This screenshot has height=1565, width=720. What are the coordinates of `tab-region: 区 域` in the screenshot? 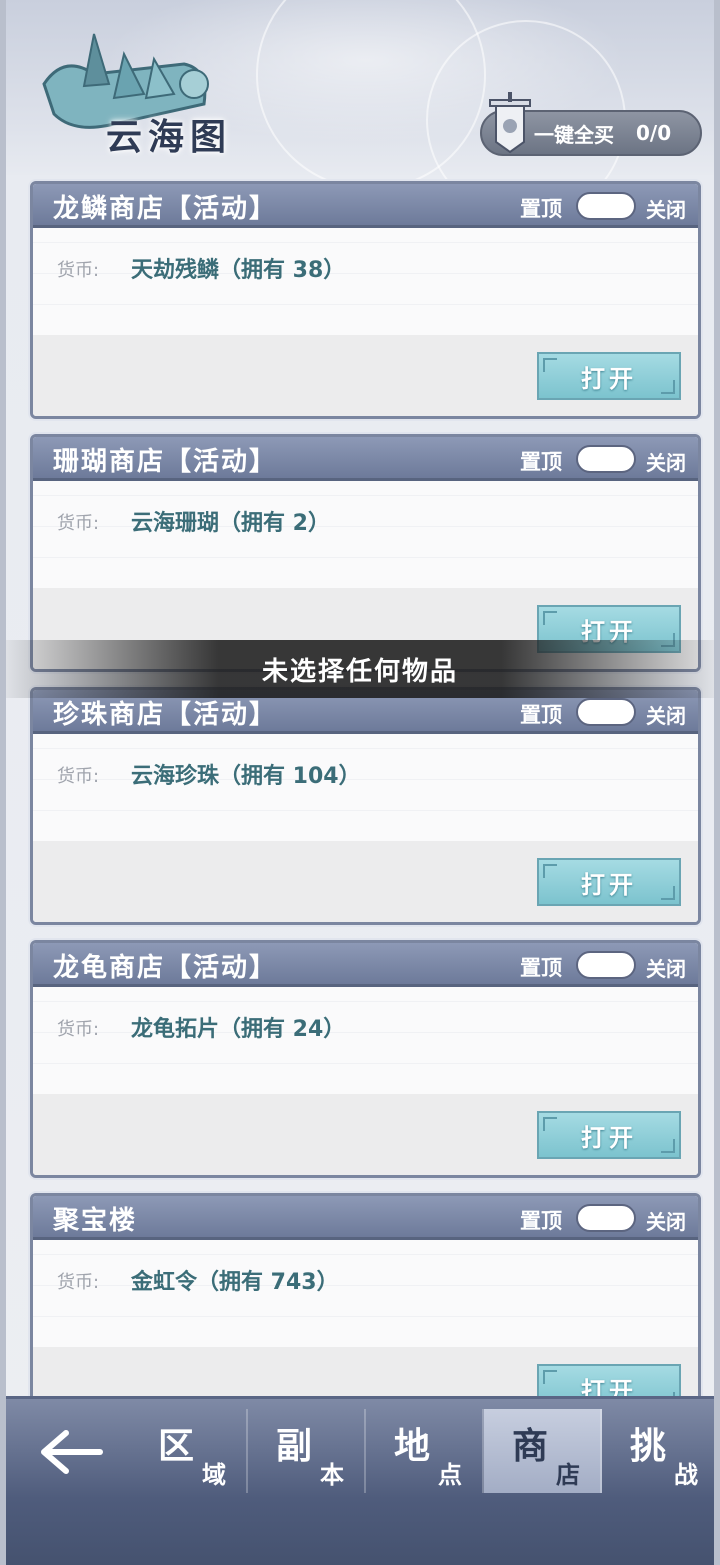 It's located at (189, 1451).